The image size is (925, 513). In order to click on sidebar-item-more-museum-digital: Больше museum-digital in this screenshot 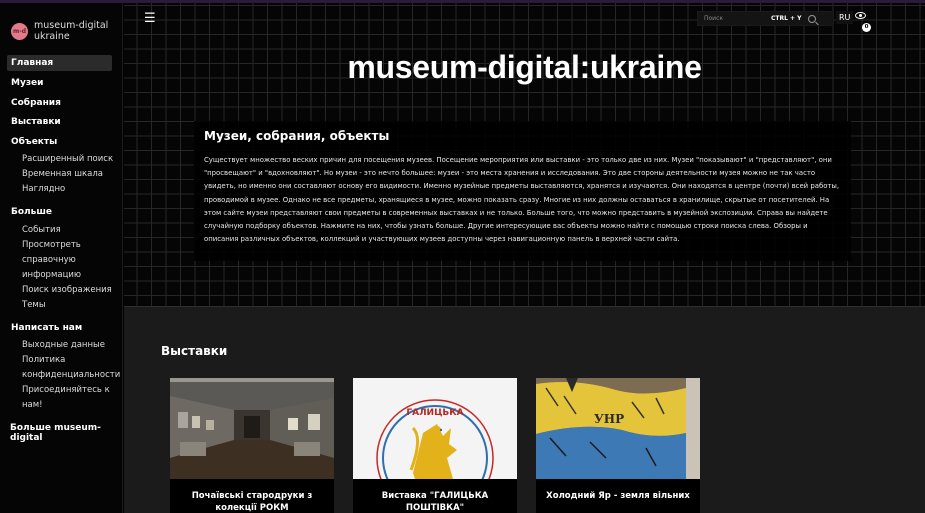, I will do `click(61, 433)`.